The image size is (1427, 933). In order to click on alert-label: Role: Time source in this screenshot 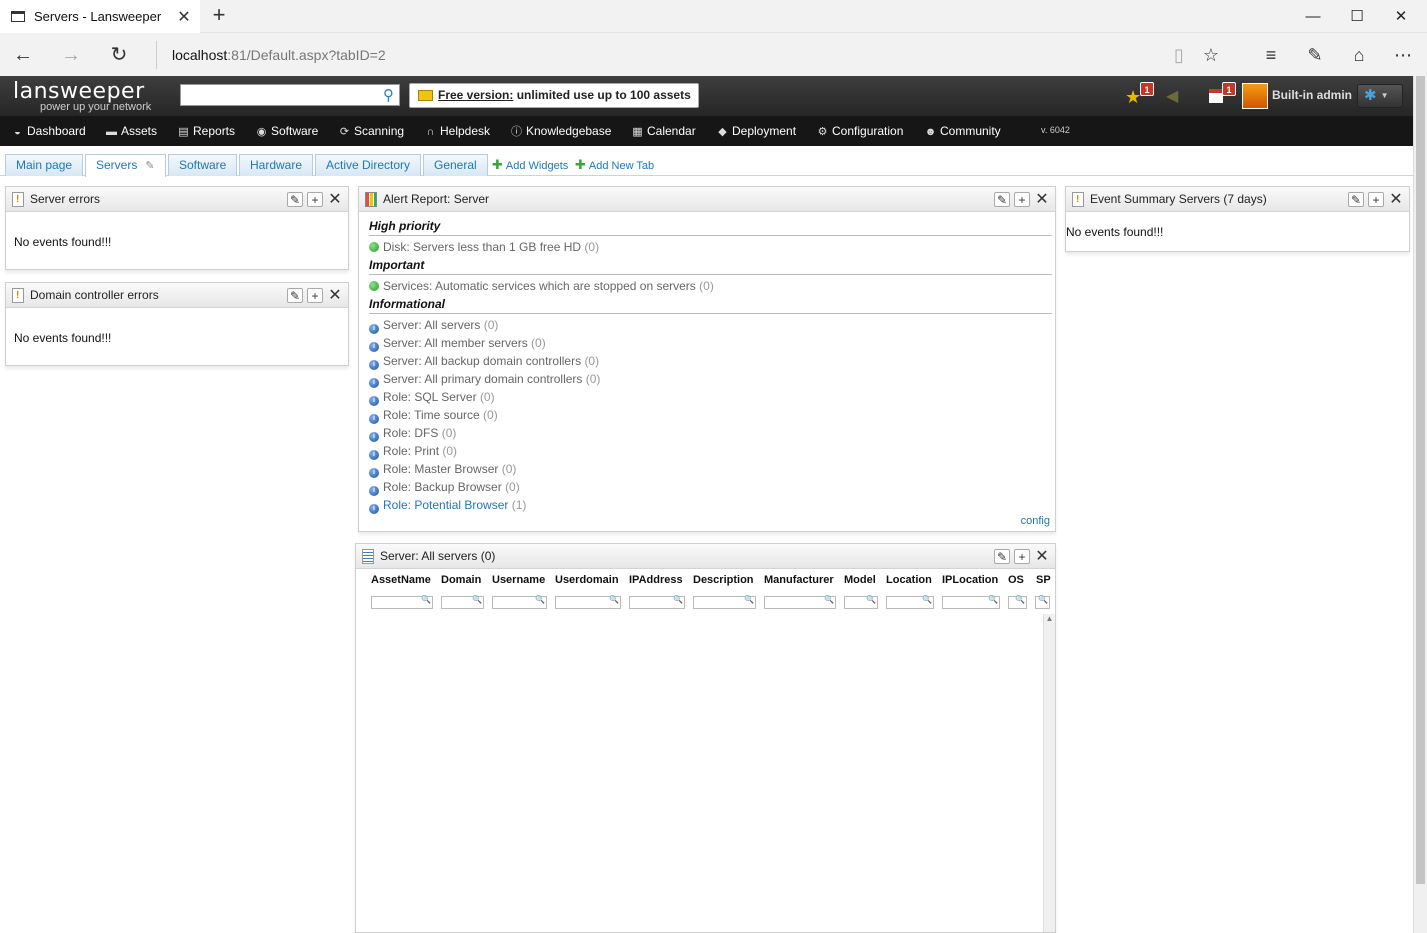, I will do `click(431, 415)`.